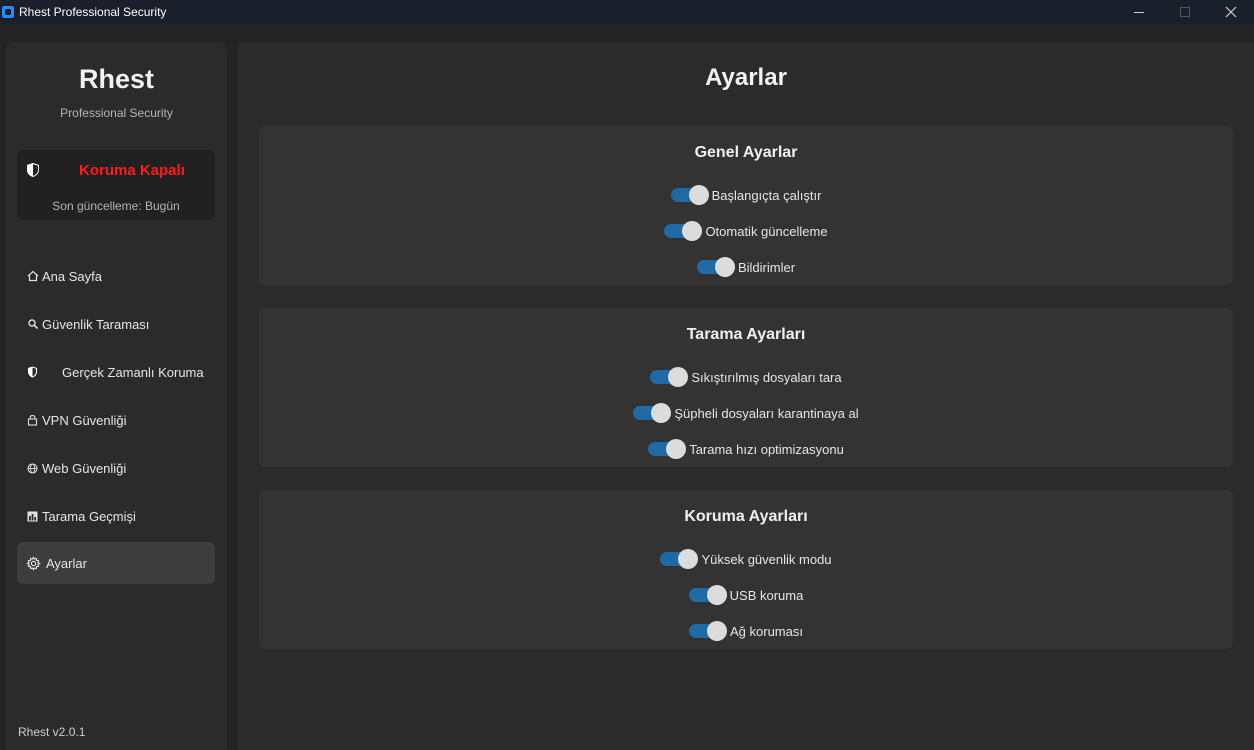  I want to click on setting-row: Yüksek güvenlik modu, so click(746, 559).